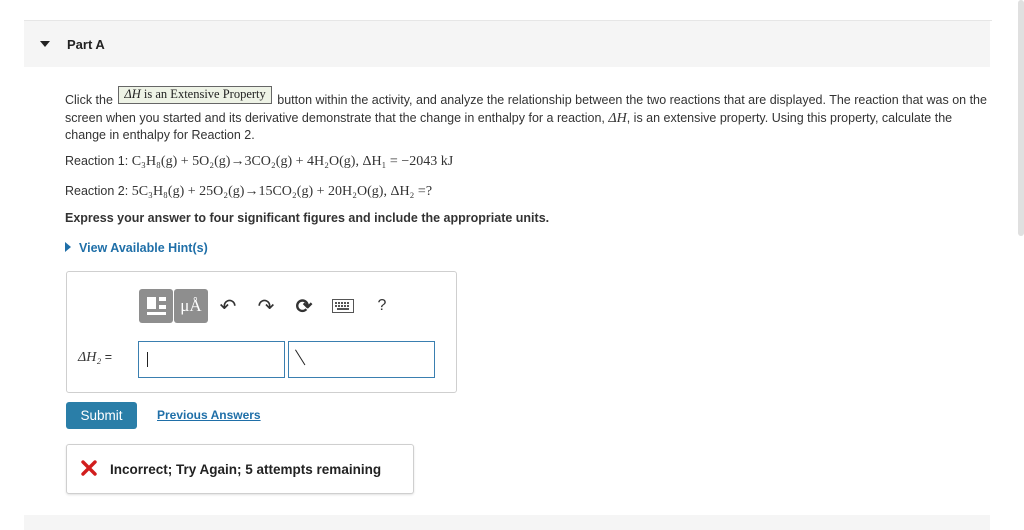 Image resolution: width=1024 pixels, height=530 pixels. What do you see at coordinates (101, 415) in the screenshot?
I see `submit-button: Submit` at bounding box center [101, 415].